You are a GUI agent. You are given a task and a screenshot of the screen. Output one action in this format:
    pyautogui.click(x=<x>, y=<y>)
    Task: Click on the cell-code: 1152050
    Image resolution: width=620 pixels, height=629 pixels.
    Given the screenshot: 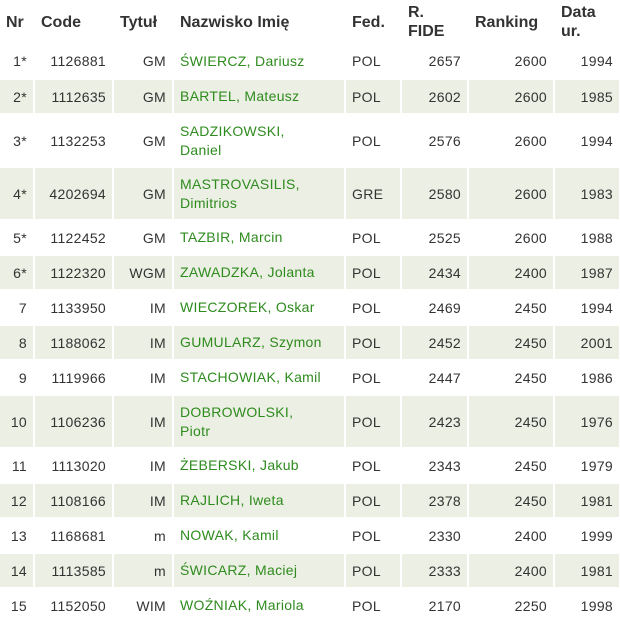 What is the action you would take?
    pyautogui.click(x=74, y=606)
    